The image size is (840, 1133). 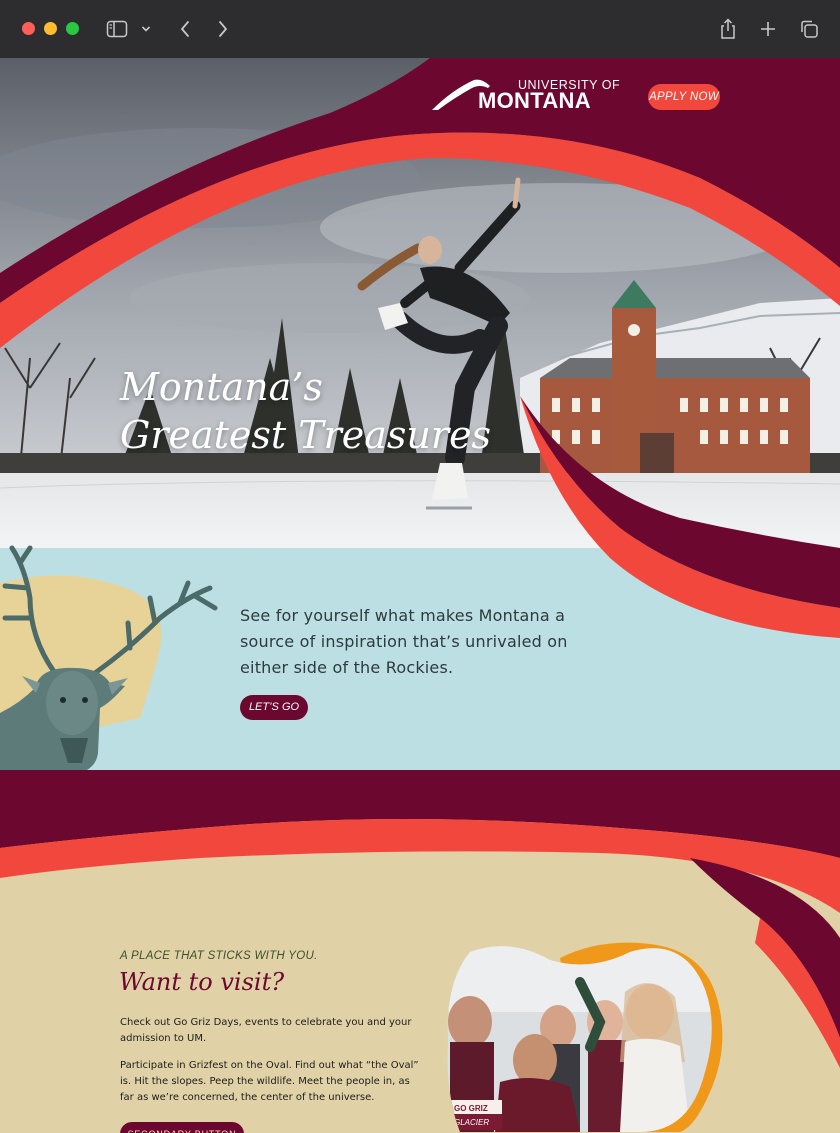 I want to click on sign-glacier-text: GLACIER, so click(x=471, y=1122).